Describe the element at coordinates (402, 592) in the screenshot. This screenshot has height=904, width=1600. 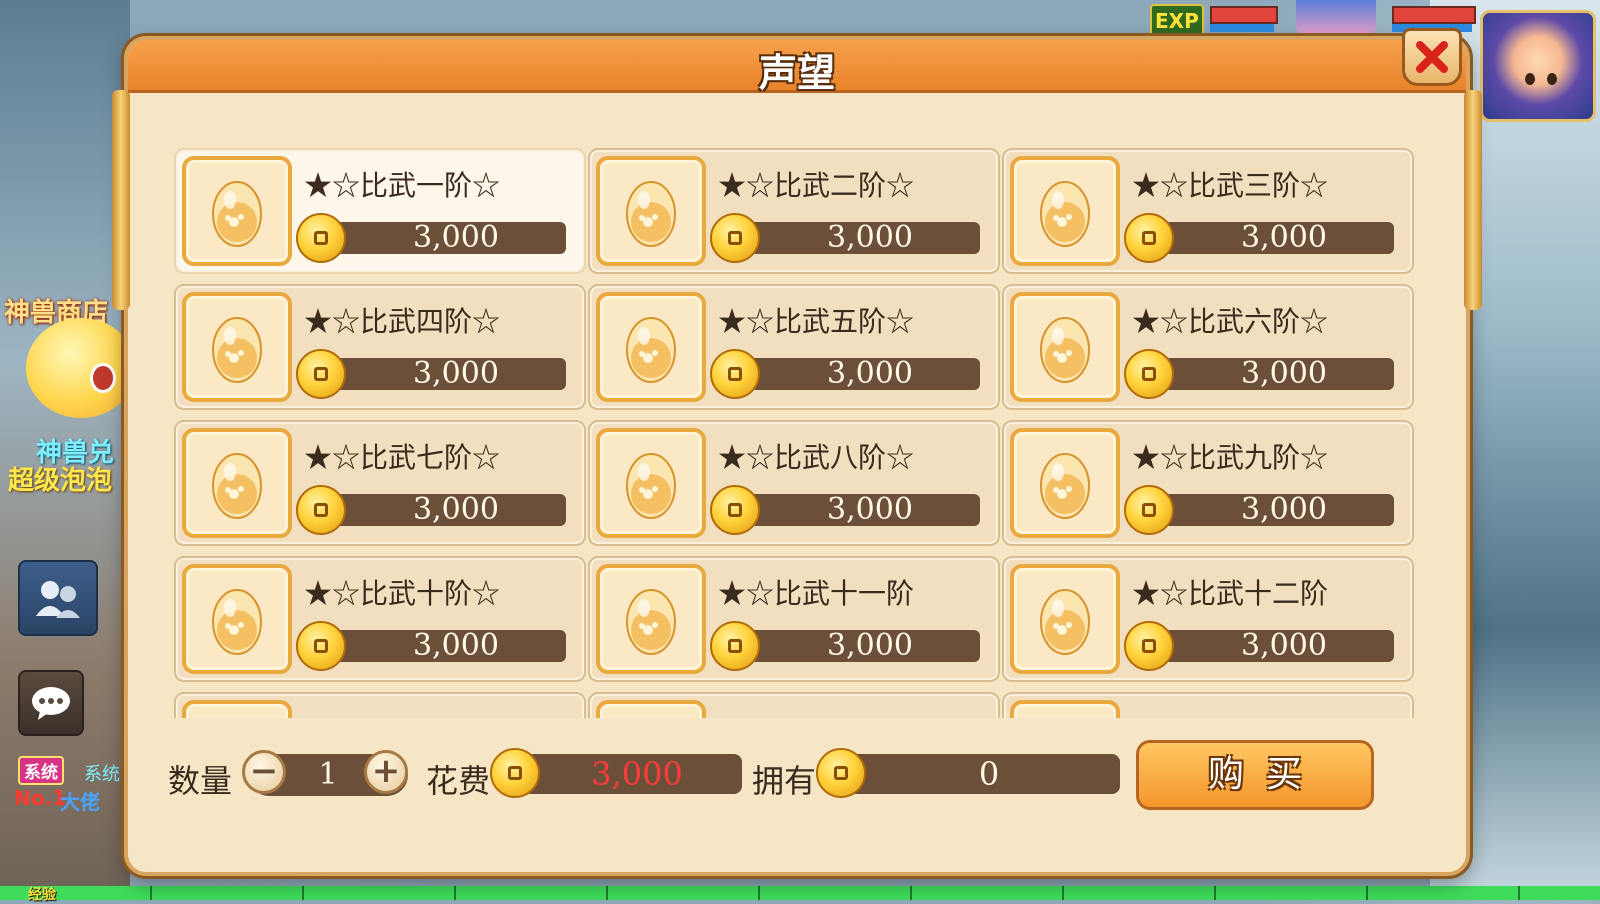
I see `item-name: ★☆比武十阶☆` at that location.